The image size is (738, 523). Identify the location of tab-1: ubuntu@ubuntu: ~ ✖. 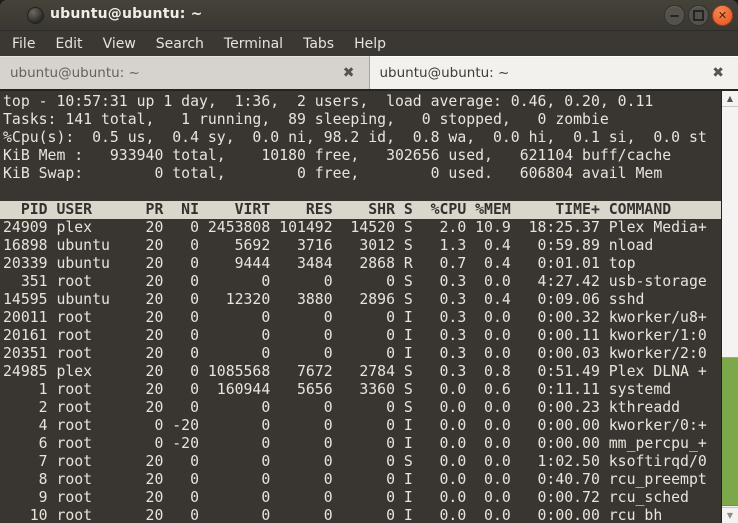
(185, 72).